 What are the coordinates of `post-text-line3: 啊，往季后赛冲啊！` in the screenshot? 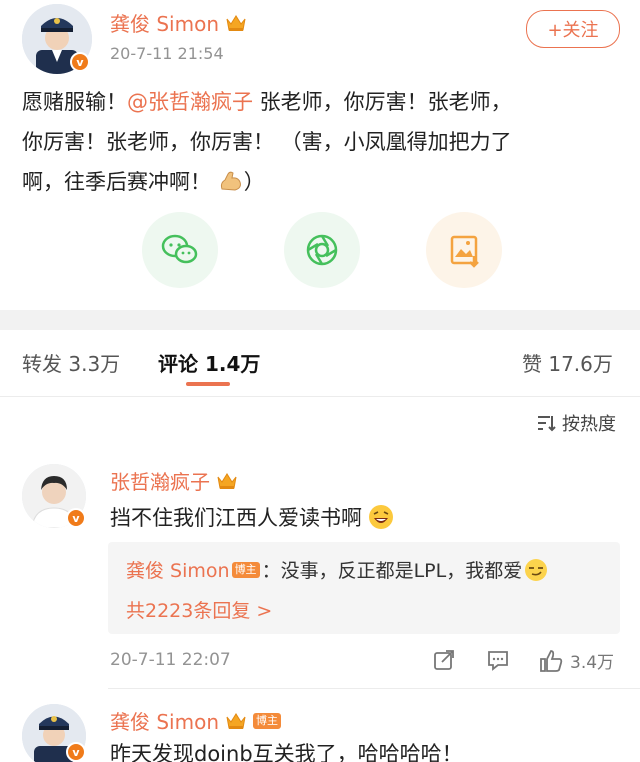 It's located at (116, 182).